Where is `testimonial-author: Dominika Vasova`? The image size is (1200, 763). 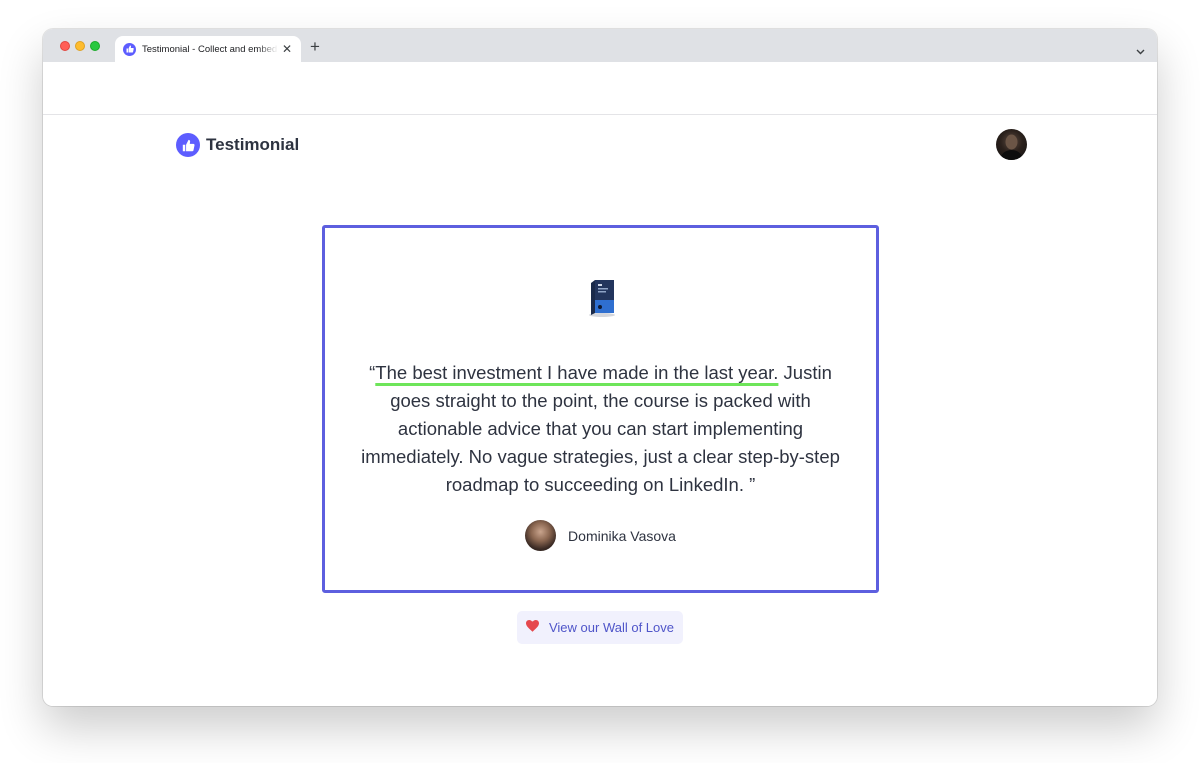 testimonial-author: Dominika Vasova is located at coordinates (600, 535).